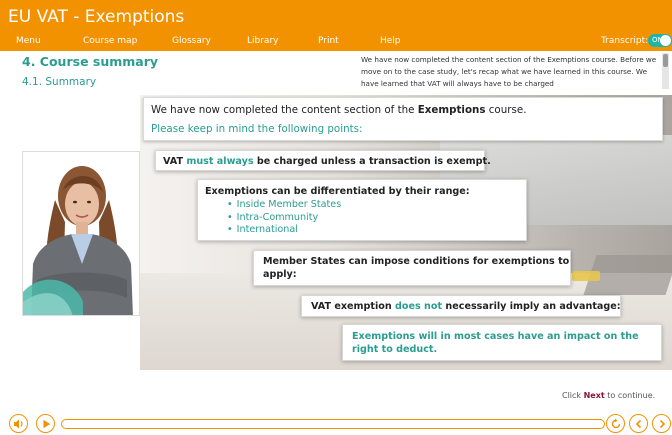  Describe the element at coordinates (262, 41) in the screenshot. I see `menu-item-library: Library` at that location.